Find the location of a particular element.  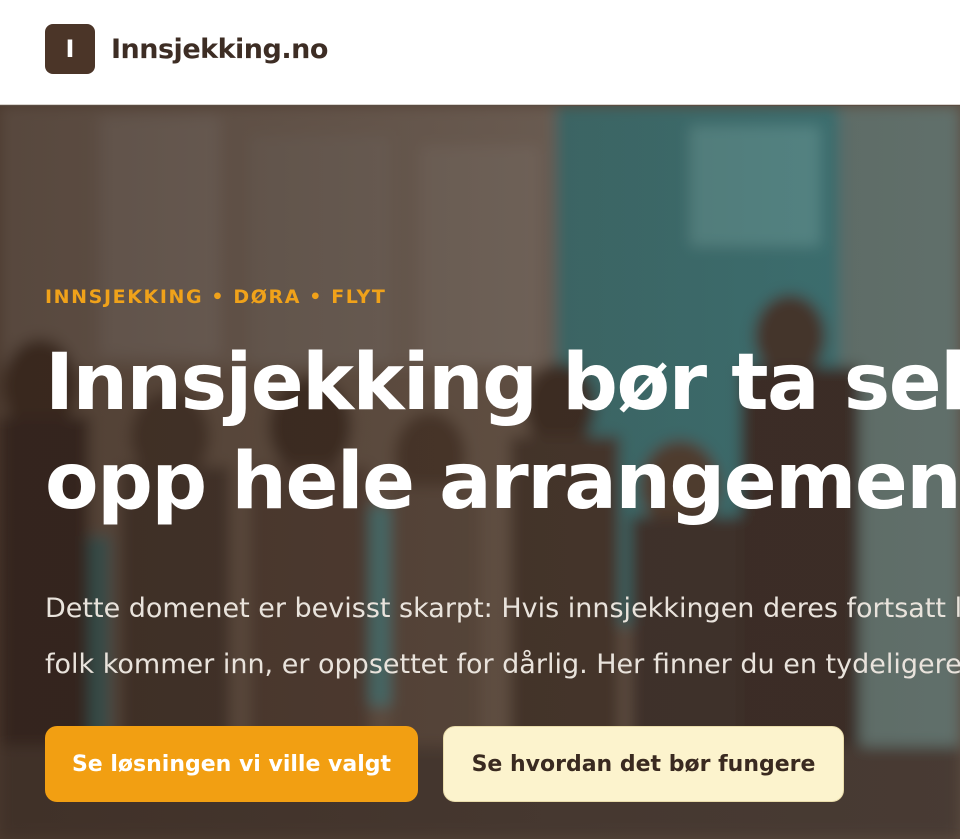

hero-eyebrow: INNSJEKKING • DØRA • FLYT is located at coordinates (216, 297).